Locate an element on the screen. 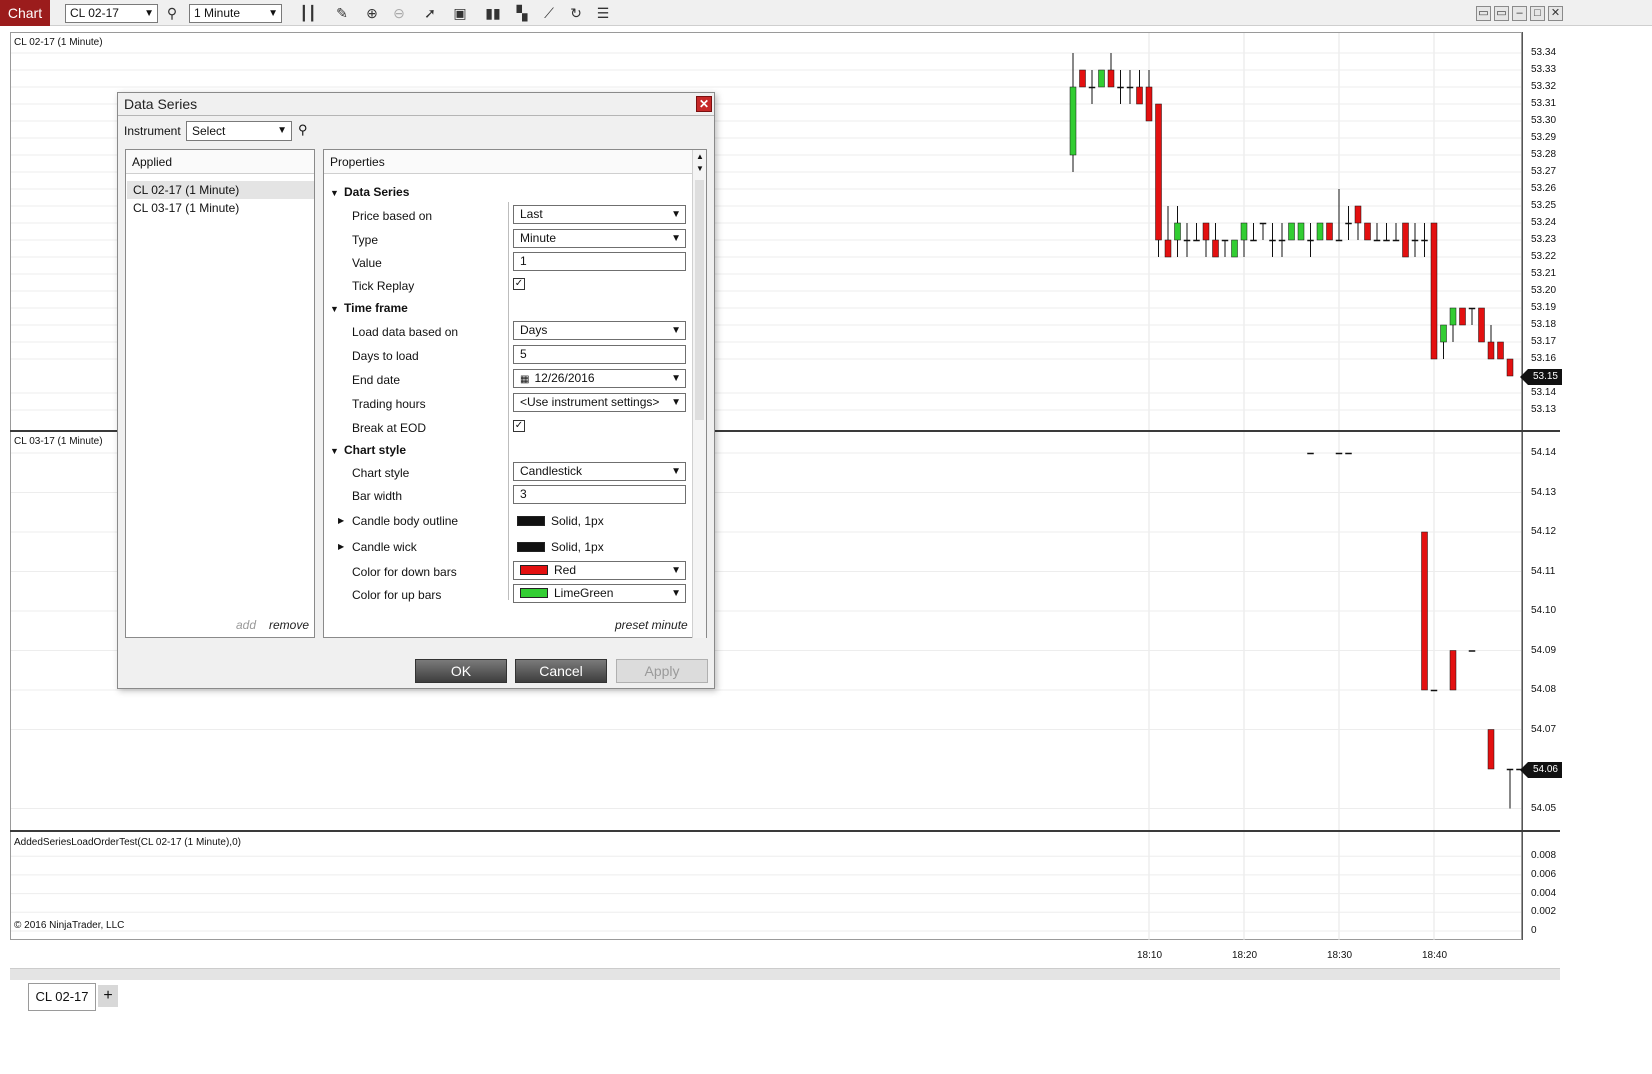 The image size is (1652, 1074). trading-hours-select: <Use instrument settings> ▼ is located at coordinates (599, 402).